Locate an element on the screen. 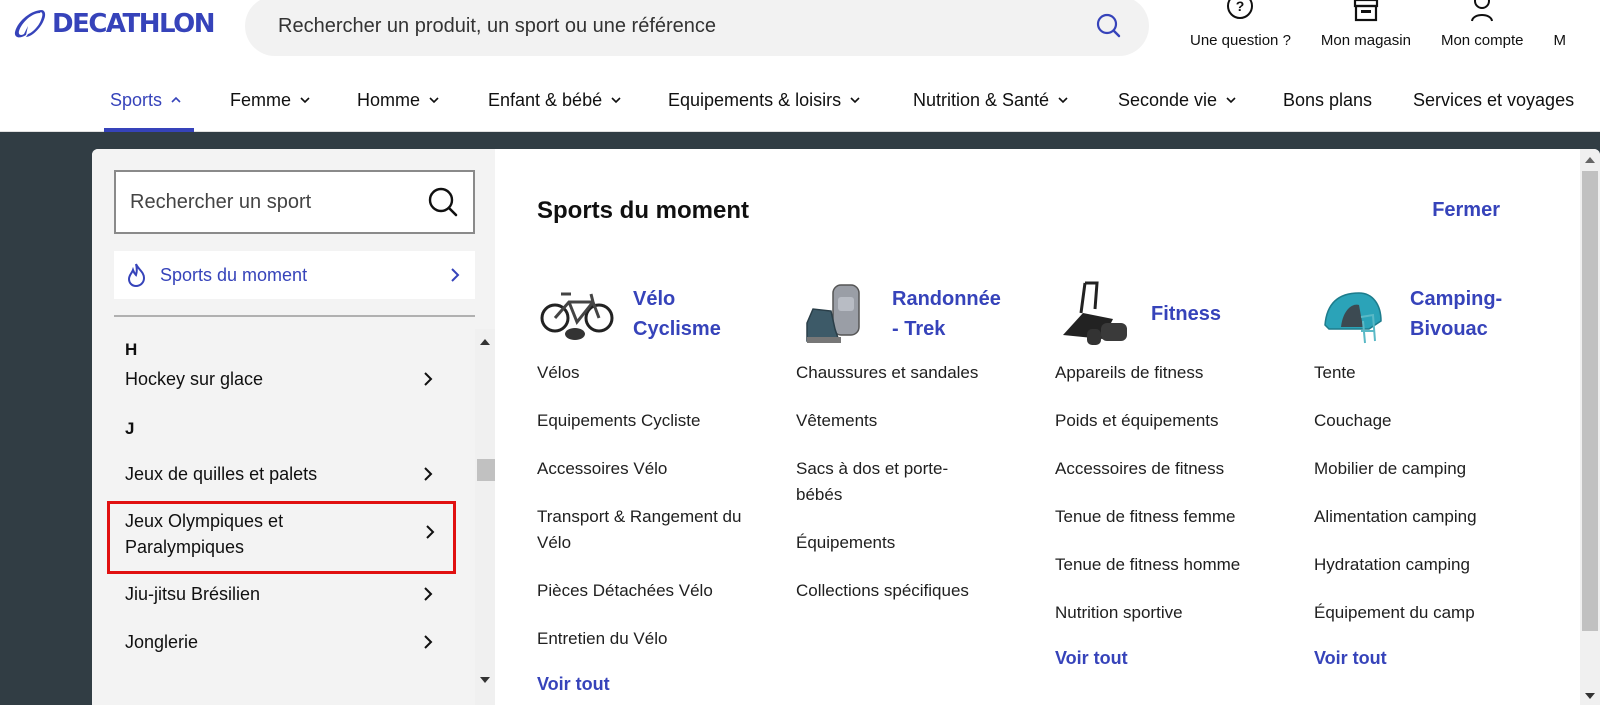 The width and height of the screenshot is (1600, 705). nav-sports: Sports is located at coordinates (149, 111).